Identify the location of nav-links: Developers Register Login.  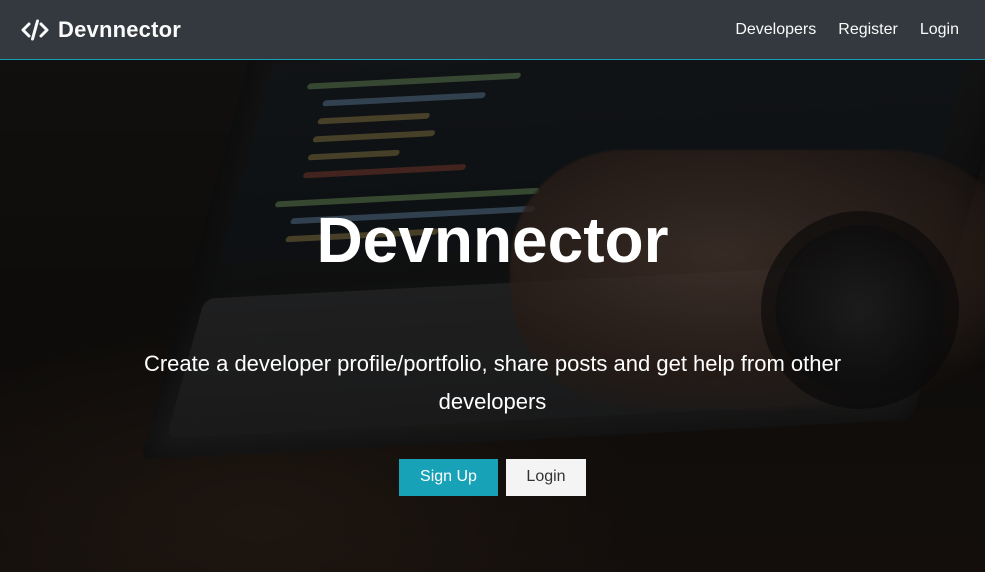
(847, 30).